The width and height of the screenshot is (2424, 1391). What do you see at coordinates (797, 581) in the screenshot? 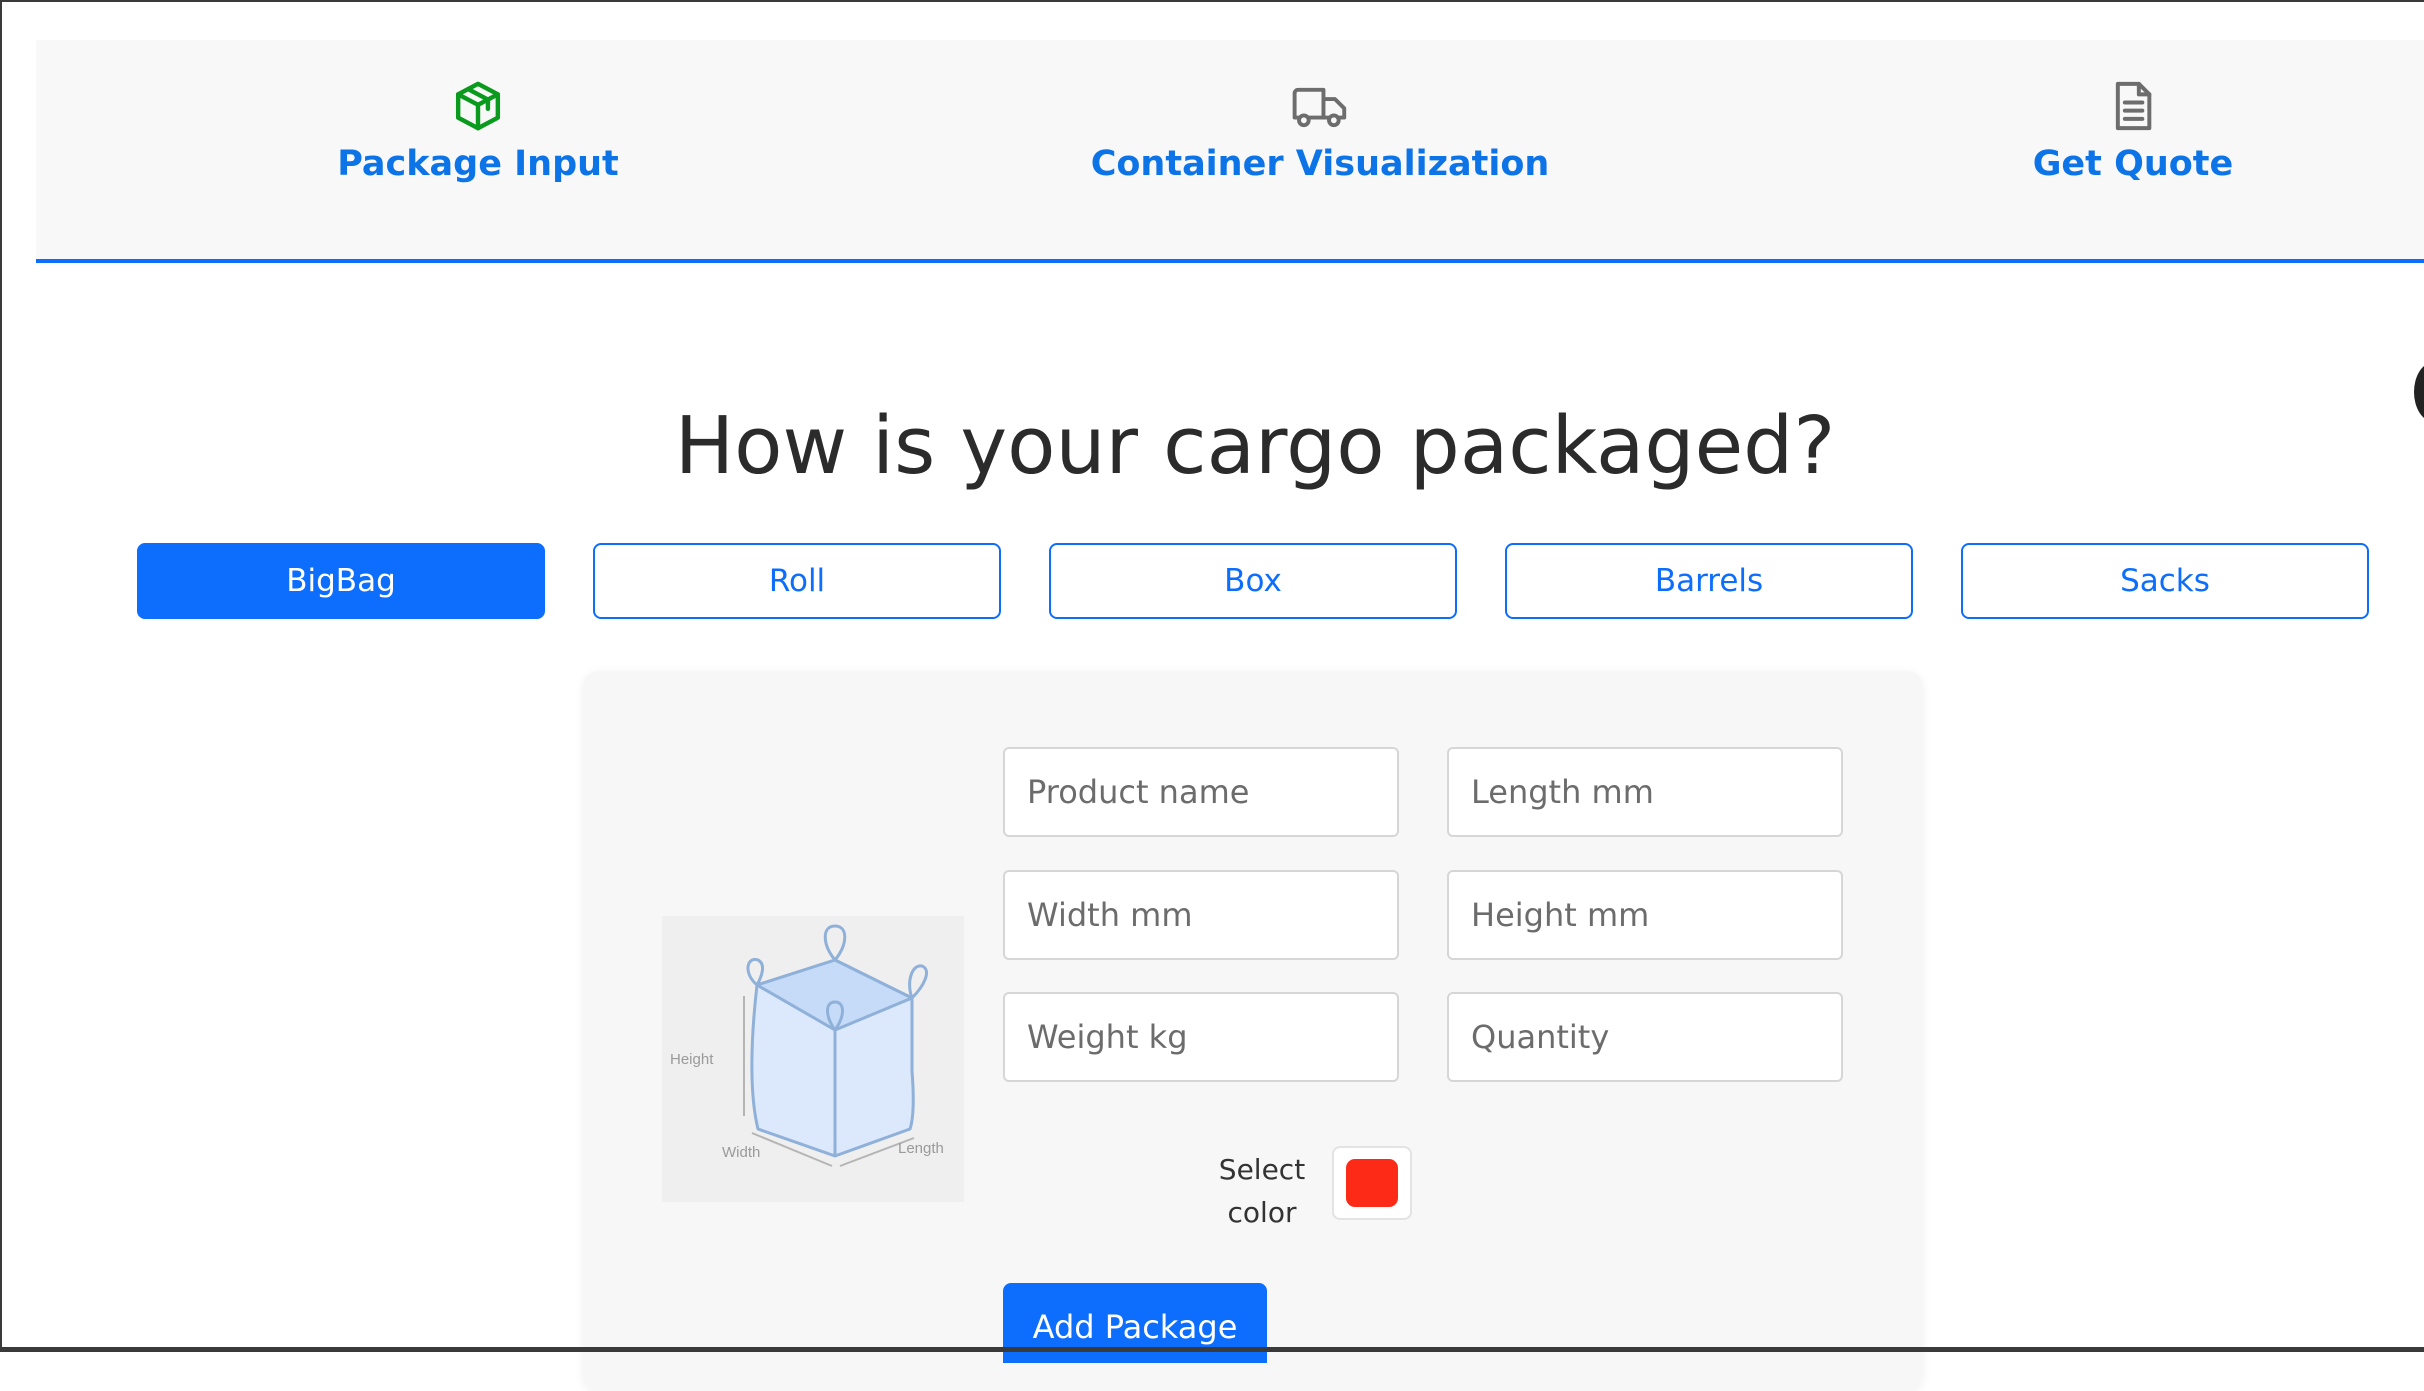
I see `package-type-roll-button: Roll` at bounding box center [797, 581].